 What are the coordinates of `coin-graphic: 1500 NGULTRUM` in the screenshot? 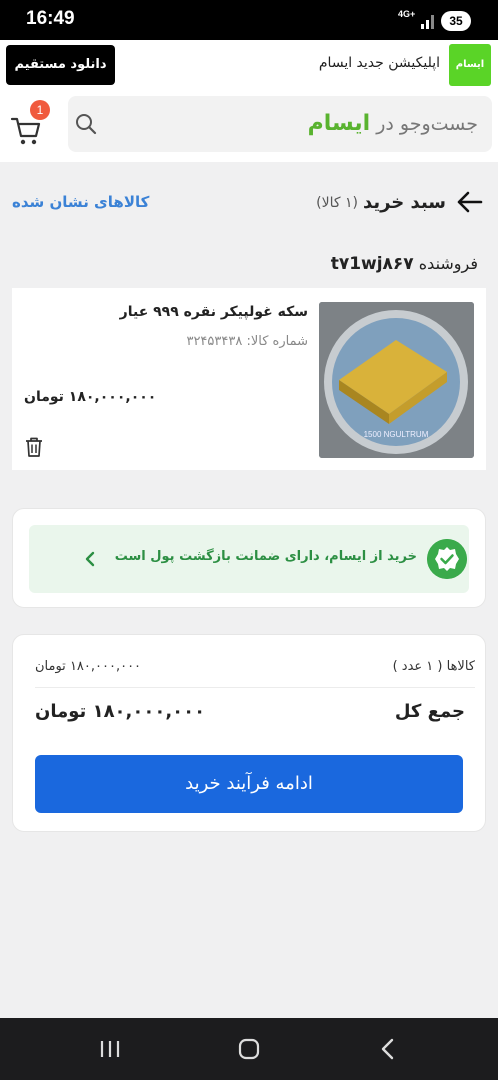 It's located at (396, 380).